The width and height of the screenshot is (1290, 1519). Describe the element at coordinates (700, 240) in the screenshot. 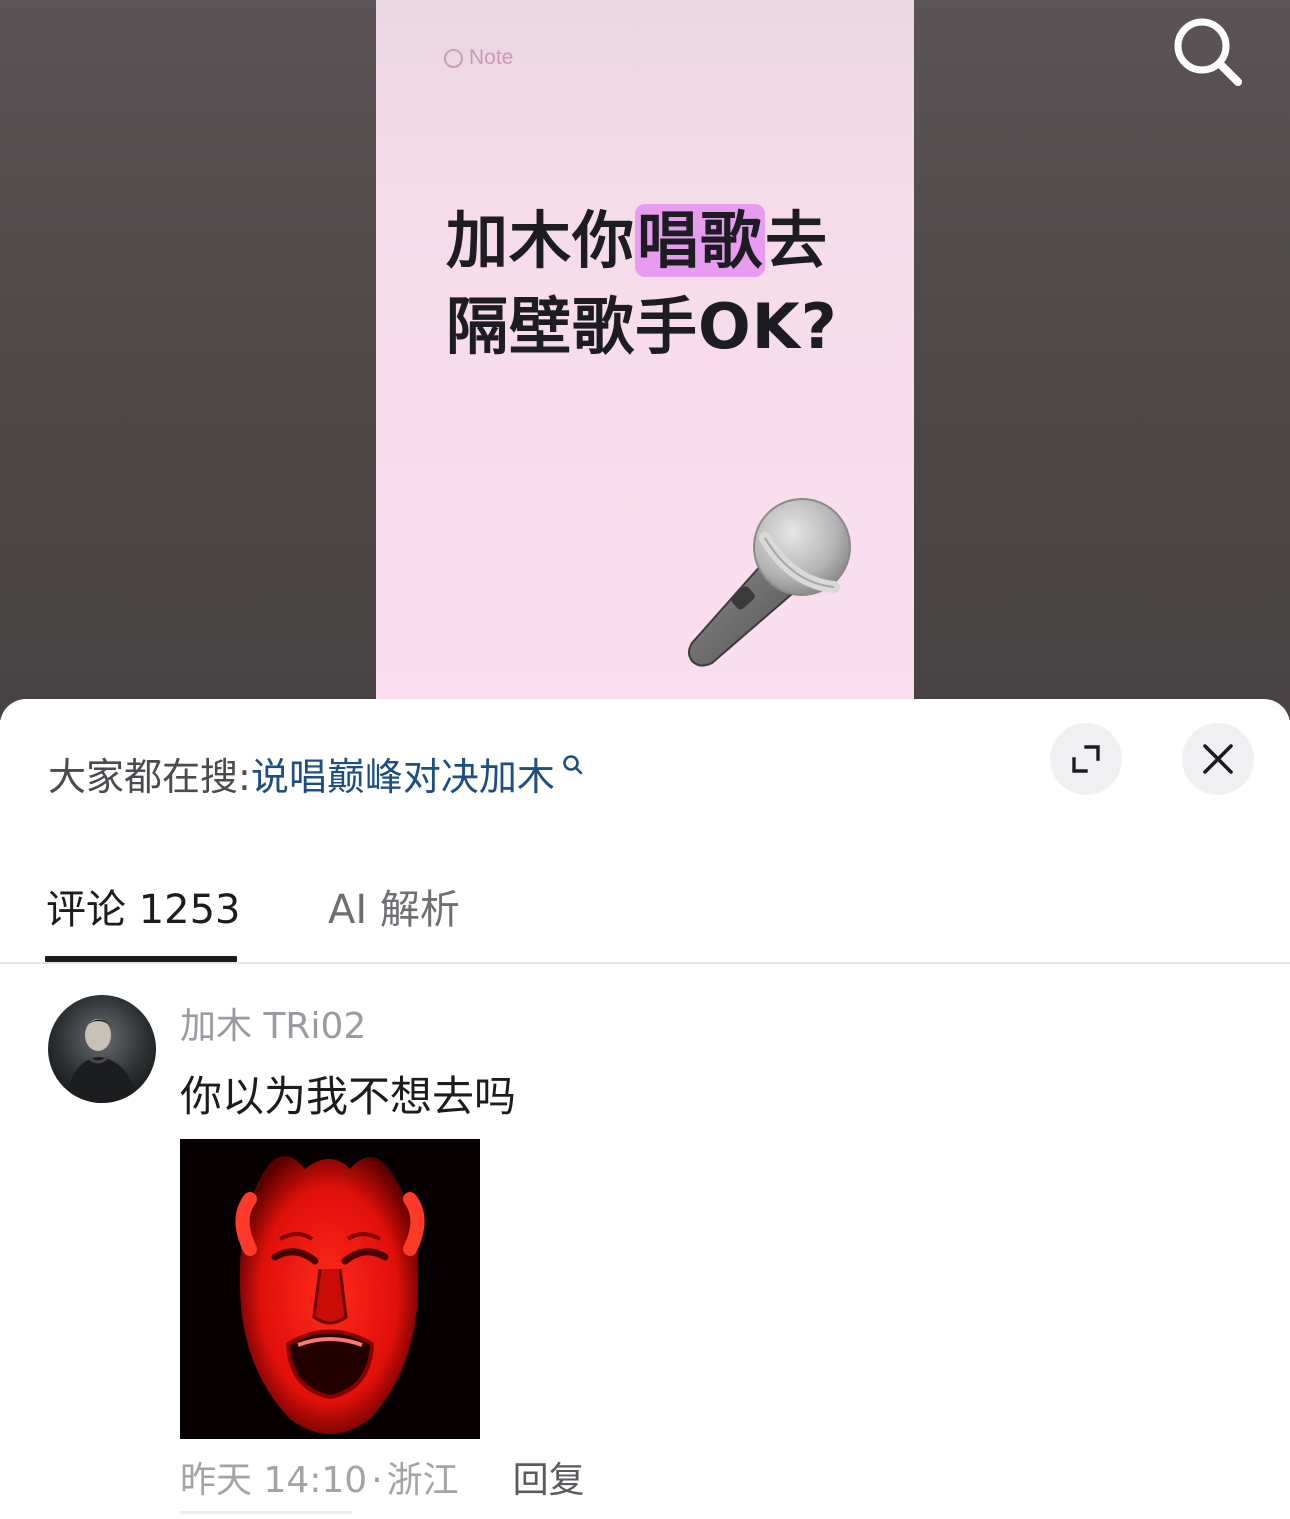

I see `title-highlight: 唱歌` at that location.